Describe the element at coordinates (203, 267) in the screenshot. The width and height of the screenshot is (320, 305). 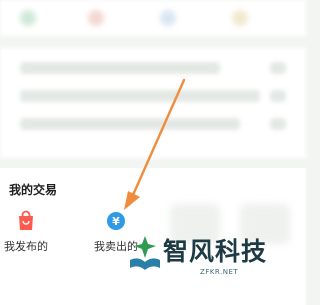
I see `watermark-logo: 智风科技 ZFKR.NET` at that location.